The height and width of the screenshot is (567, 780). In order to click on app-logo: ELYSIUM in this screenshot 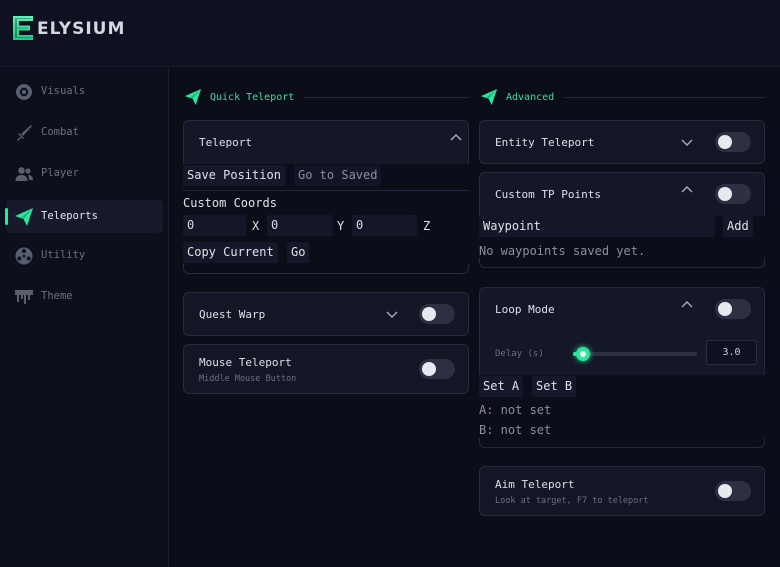, I will do `click(68, 28)`.